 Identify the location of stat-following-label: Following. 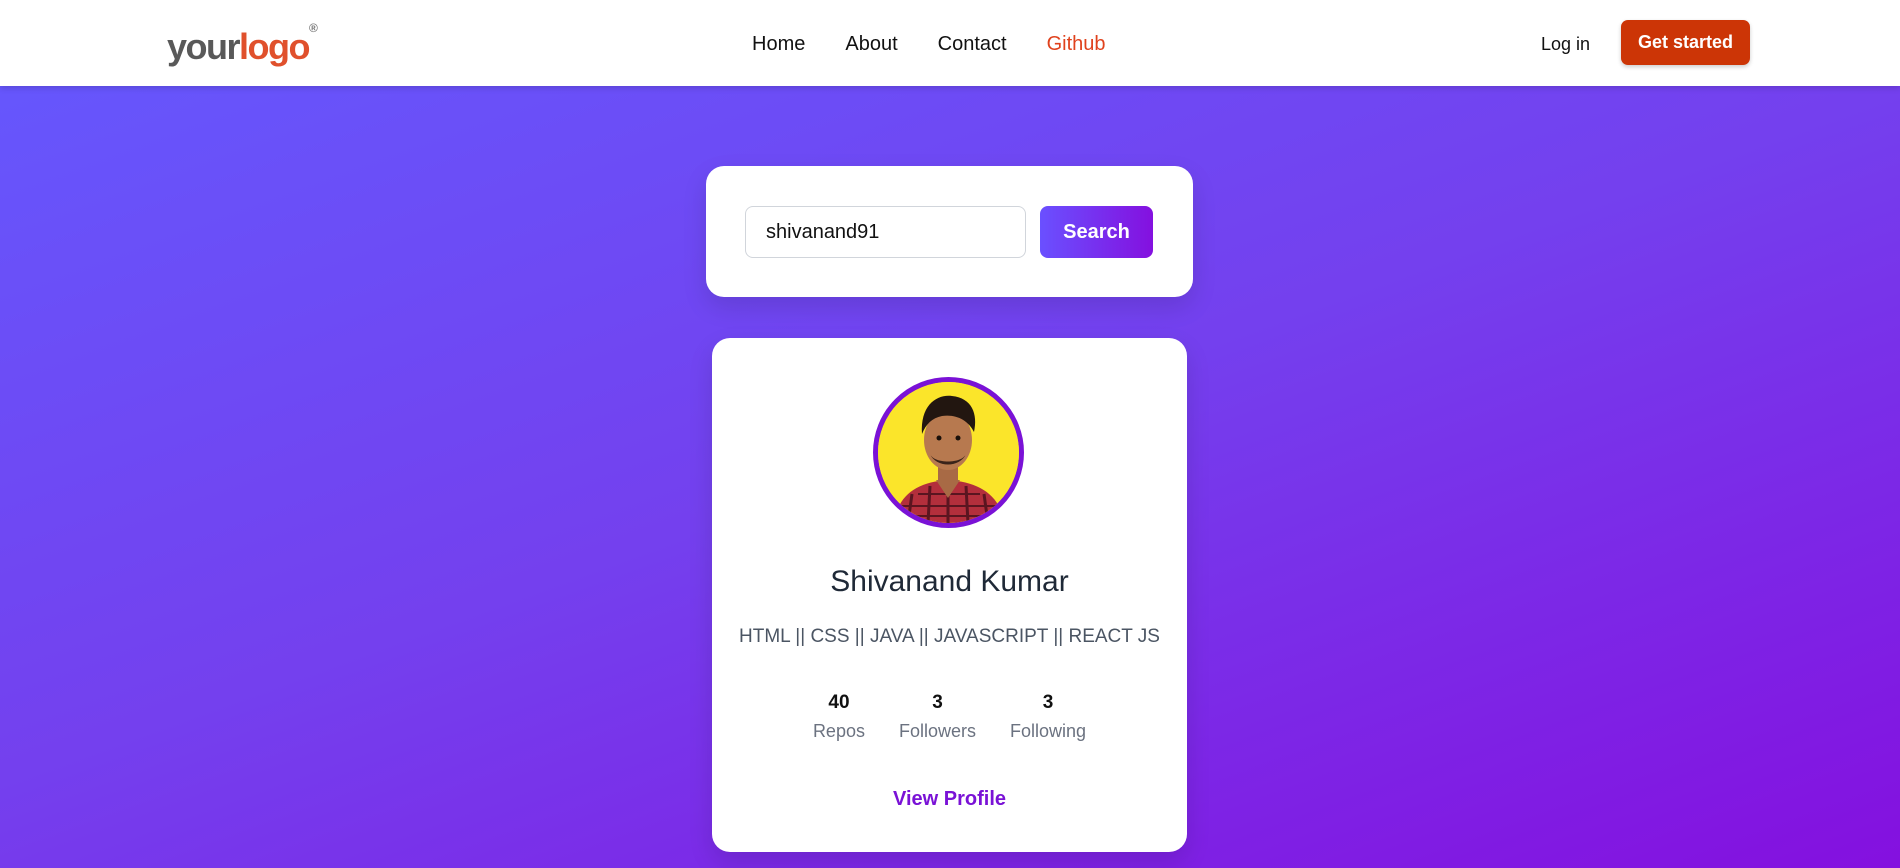
(1048, 731).